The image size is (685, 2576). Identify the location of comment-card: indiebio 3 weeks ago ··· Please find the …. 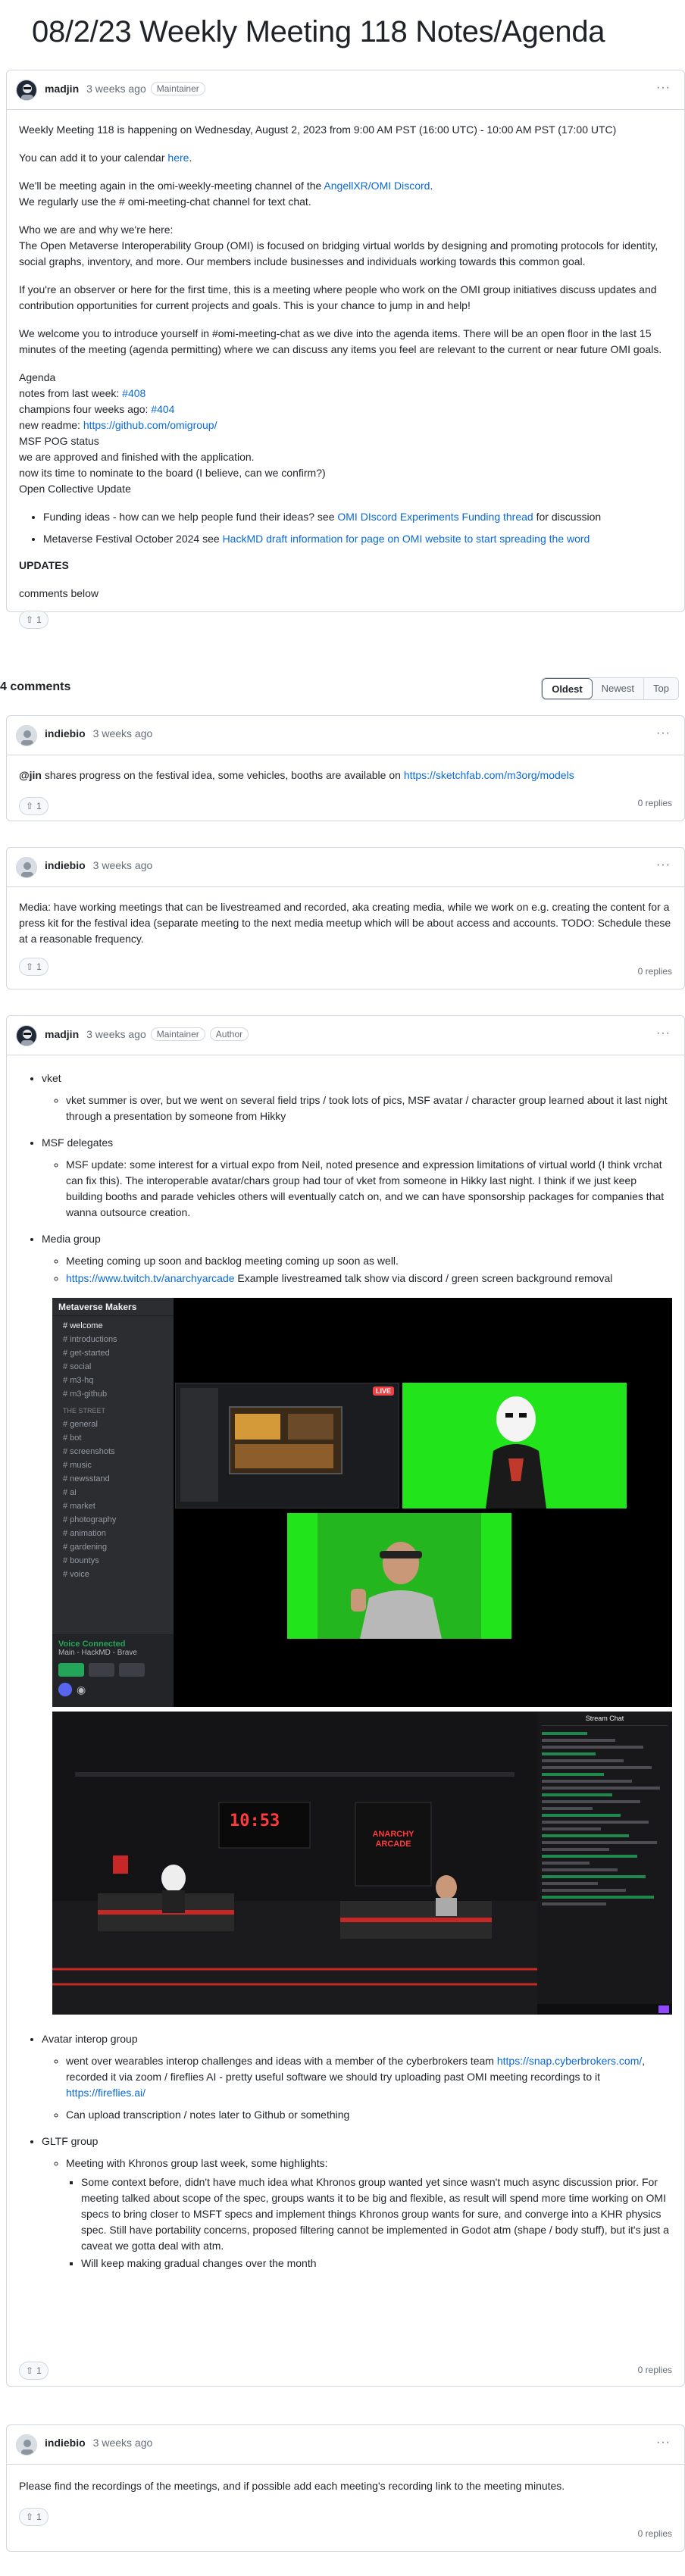
(345, 2488).